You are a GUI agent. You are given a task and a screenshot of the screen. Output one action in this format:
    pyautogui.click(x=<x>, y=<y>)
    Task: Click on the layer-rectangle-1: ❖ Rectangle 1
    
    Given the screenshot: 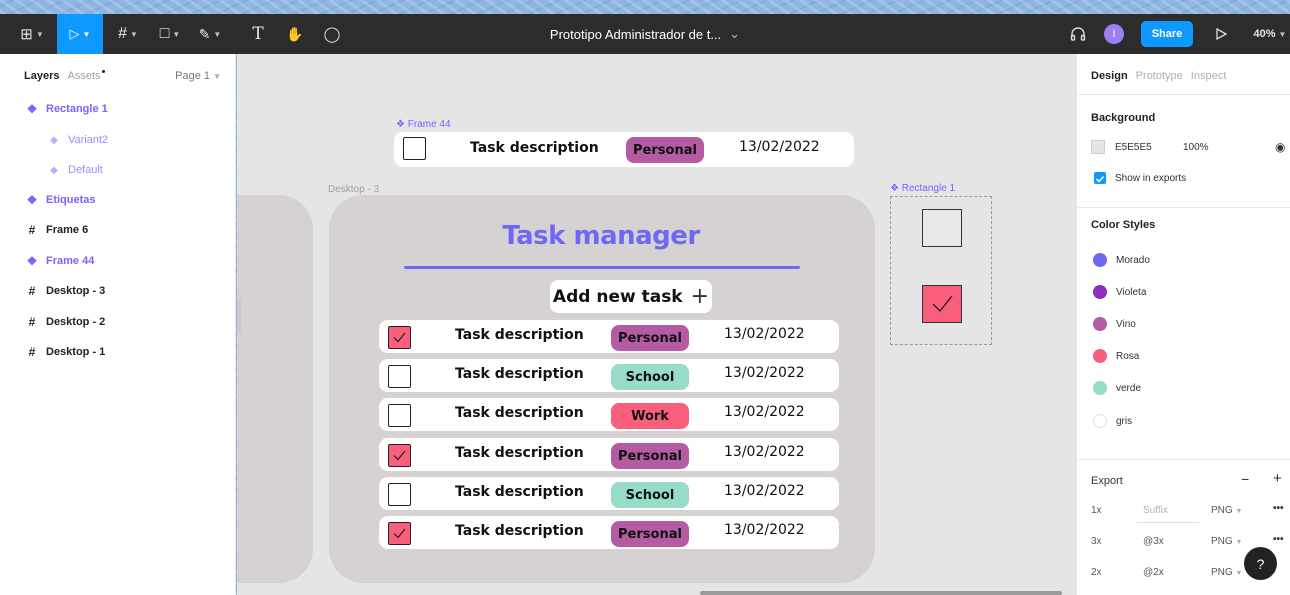 What is the action you would take?
    pyautogui.click(x=67, y=109)
    